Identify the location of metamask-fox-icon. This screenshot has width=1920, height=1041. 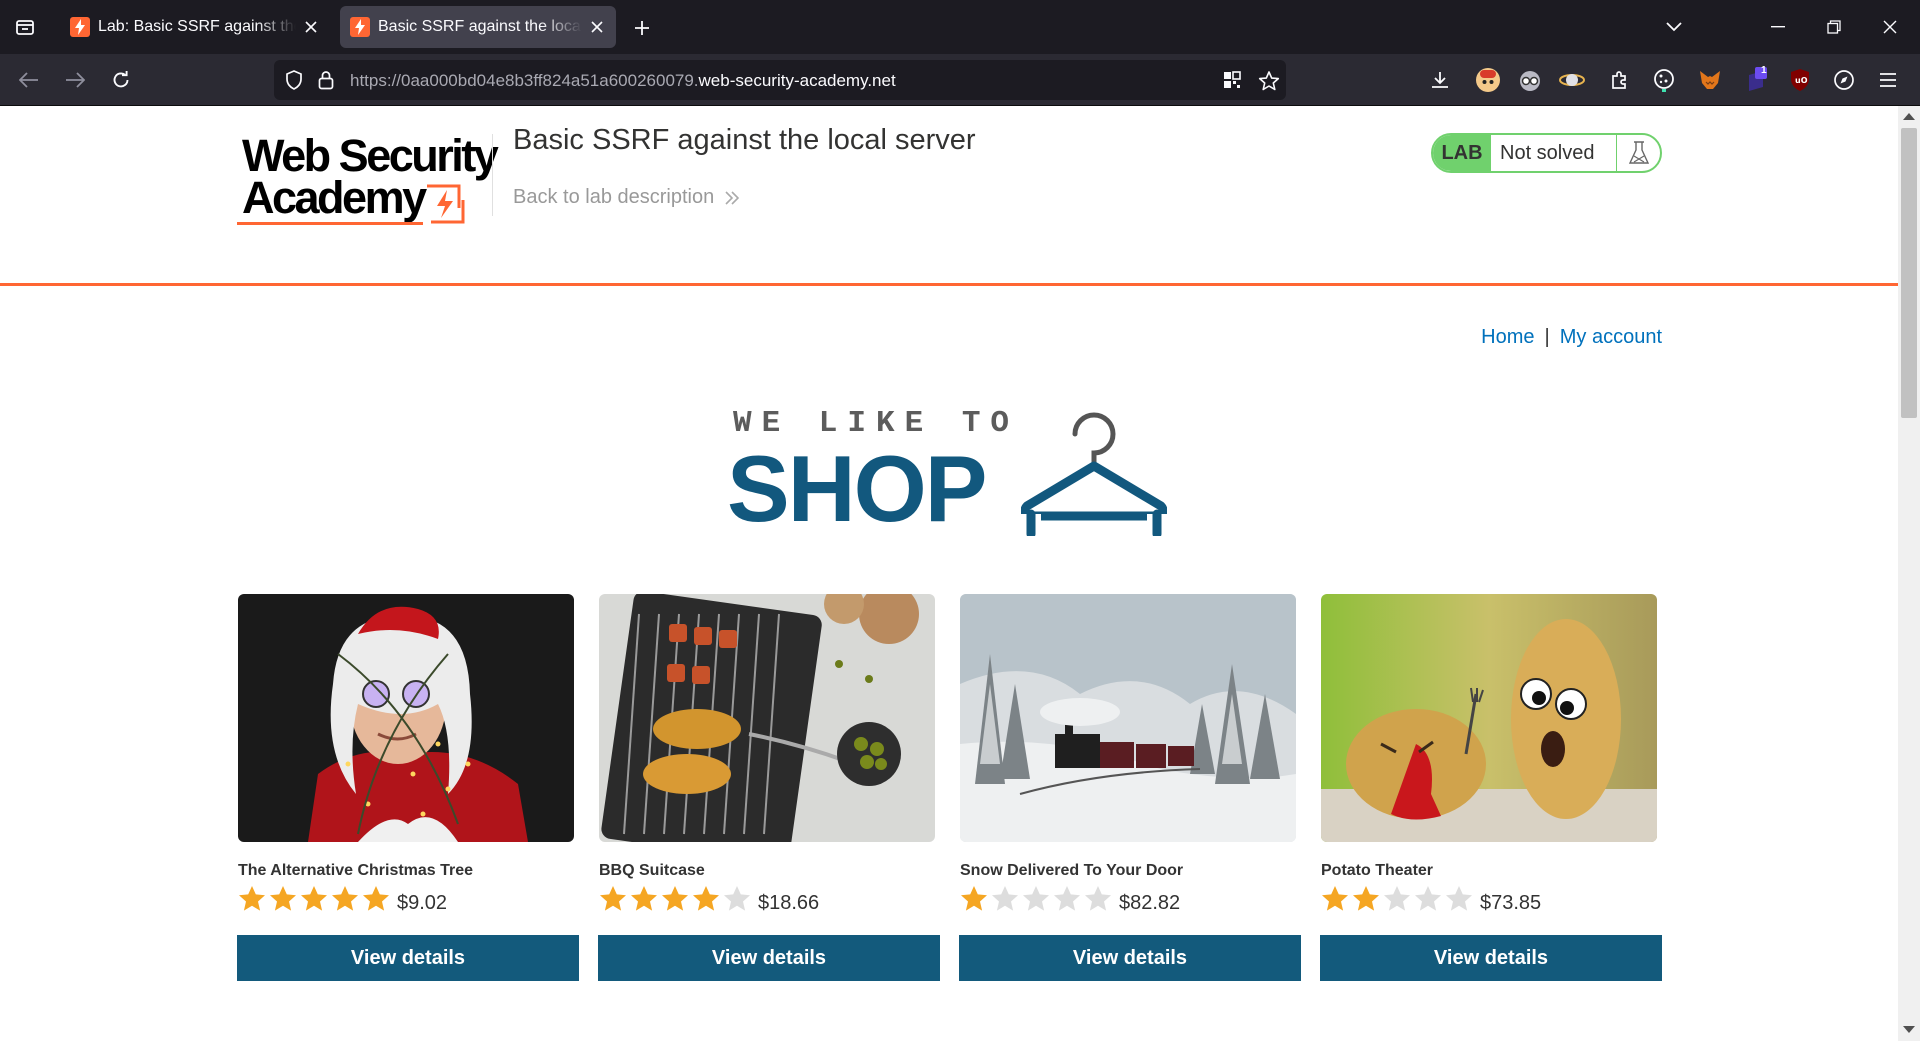
(1710, 80).